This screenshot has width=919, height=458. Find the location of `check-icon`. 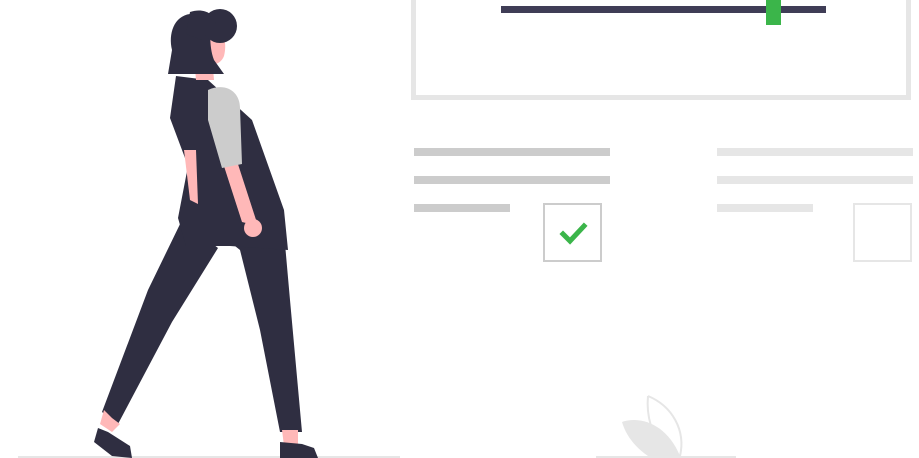

check-icon is located at coordinates (573, 233).